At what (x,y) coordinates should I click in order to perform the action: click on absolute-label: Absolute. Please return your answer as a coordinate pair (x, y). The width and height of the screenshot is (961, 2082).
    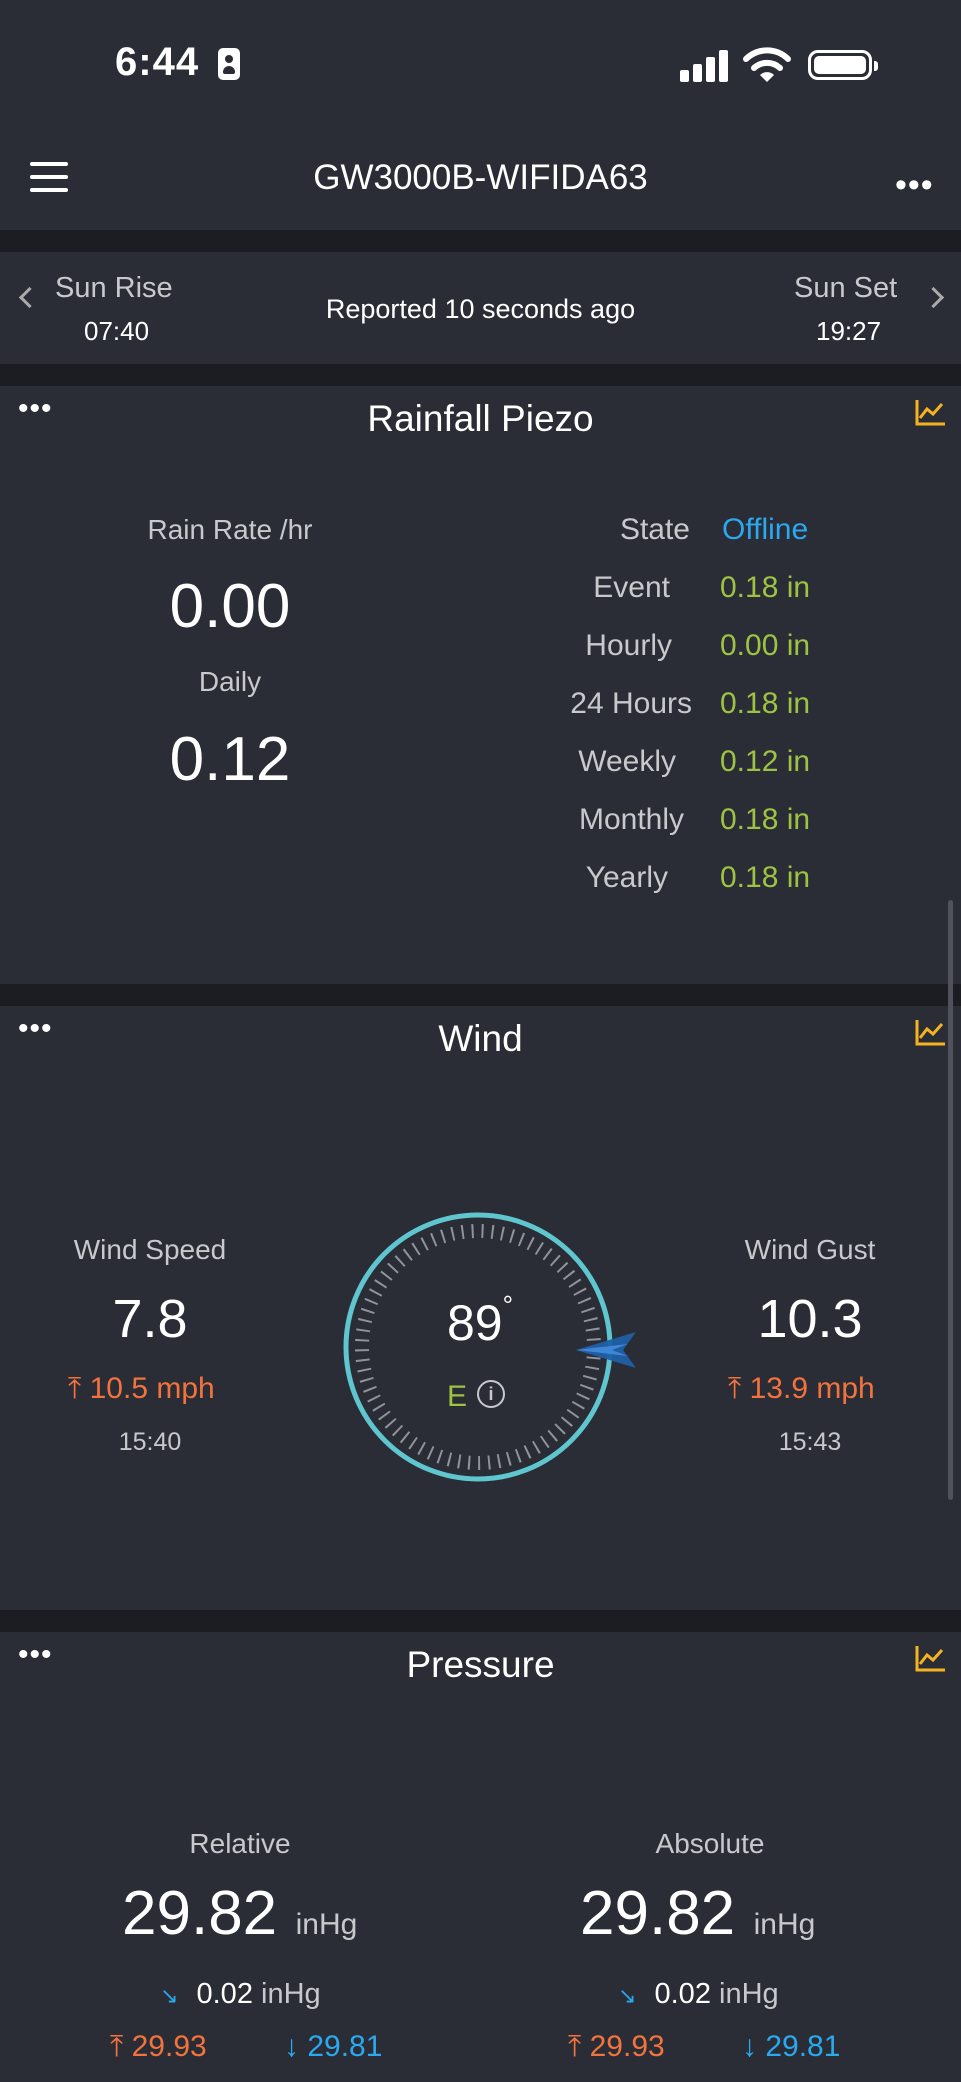
    Looking at the image, I should click on (710, 1843).